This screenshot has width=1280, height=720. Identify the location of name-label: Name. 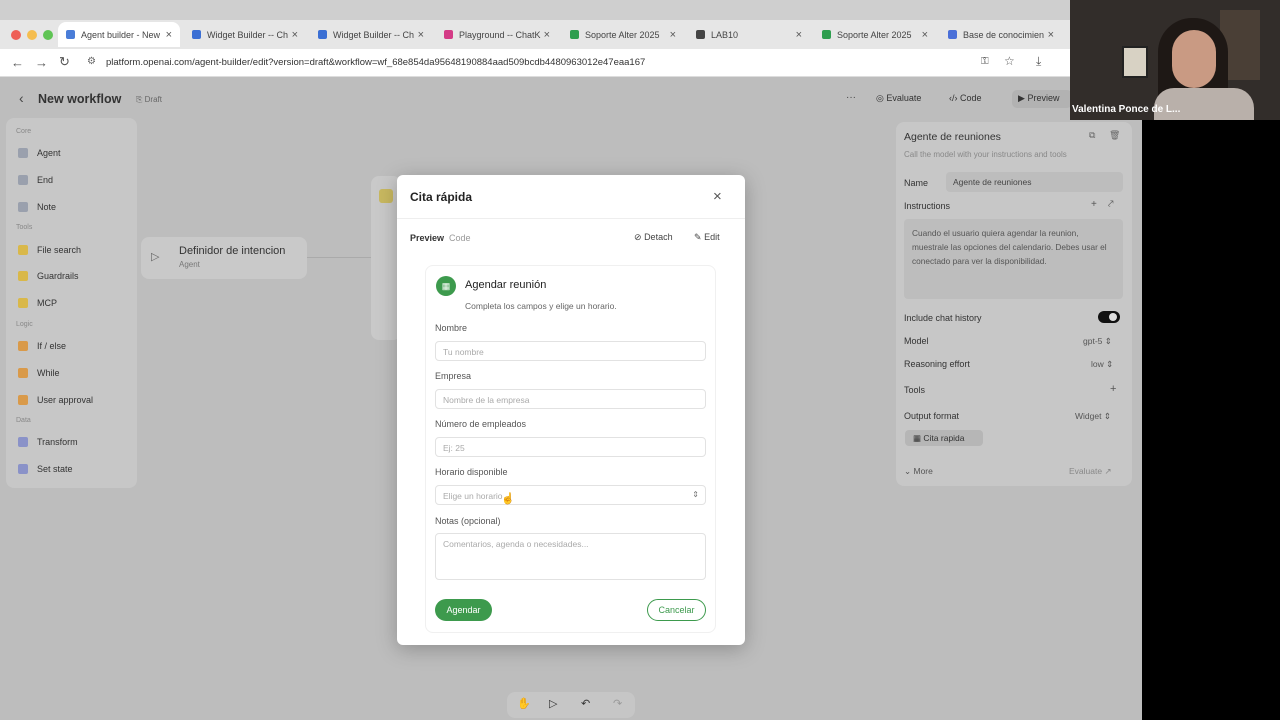
(916, 183).